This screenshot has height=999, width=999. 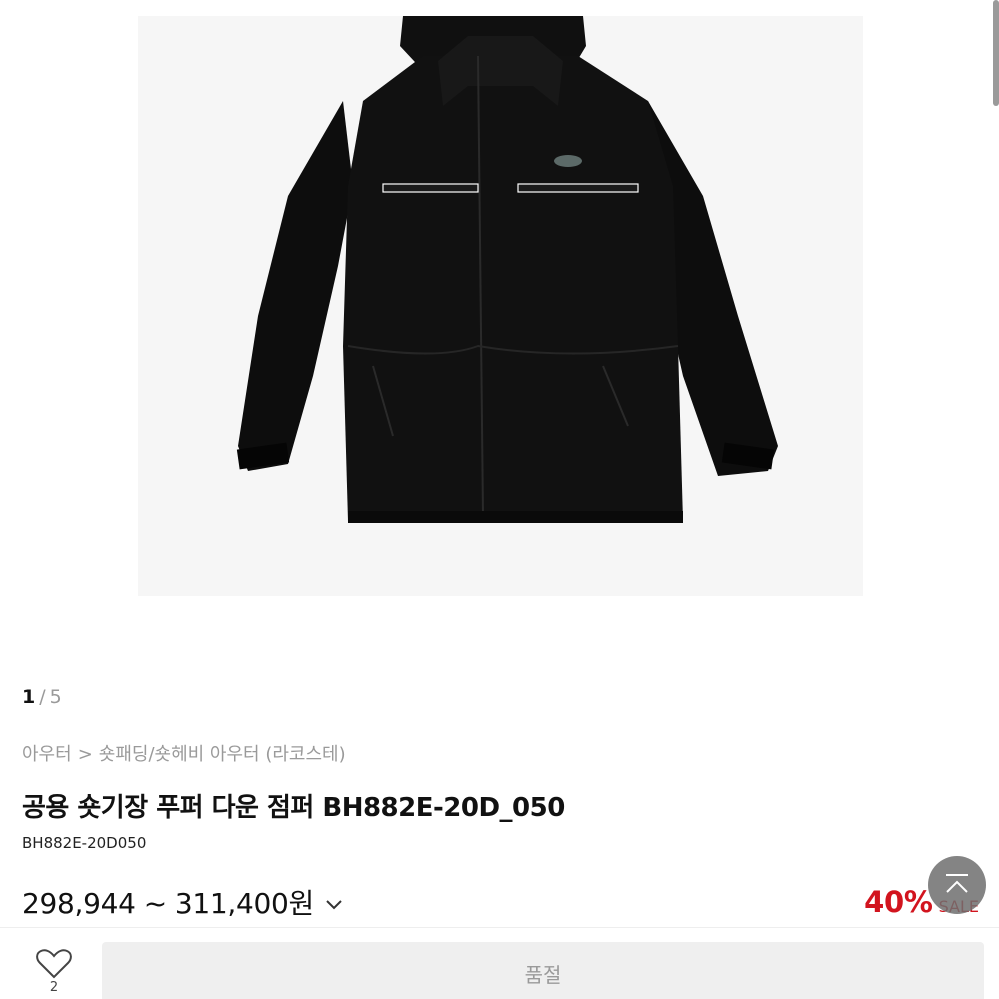 What do you see at coordinates (222, 754) in the screenshot?
I see `breadcrumb-subcategory: 숏패딩/숏헤비 아우터 (라코스테)` at bounding box center [222, 754].